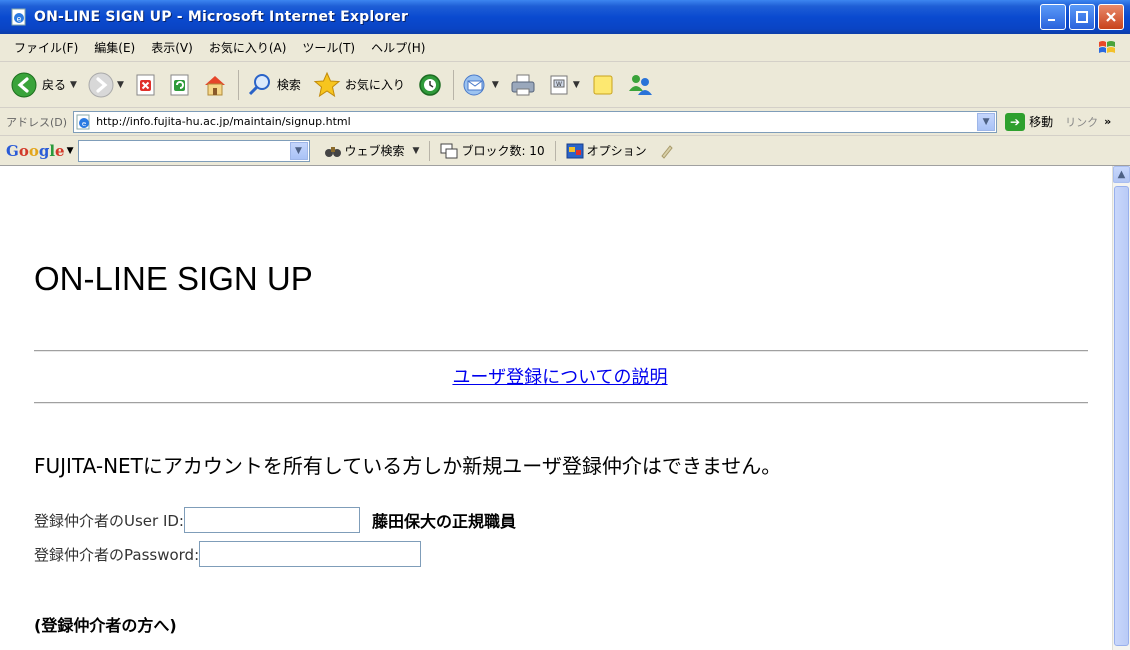 The width and height of the screenshot is (1130, 650). I want to click on menu-view: 表示(V), so click(172, 47).